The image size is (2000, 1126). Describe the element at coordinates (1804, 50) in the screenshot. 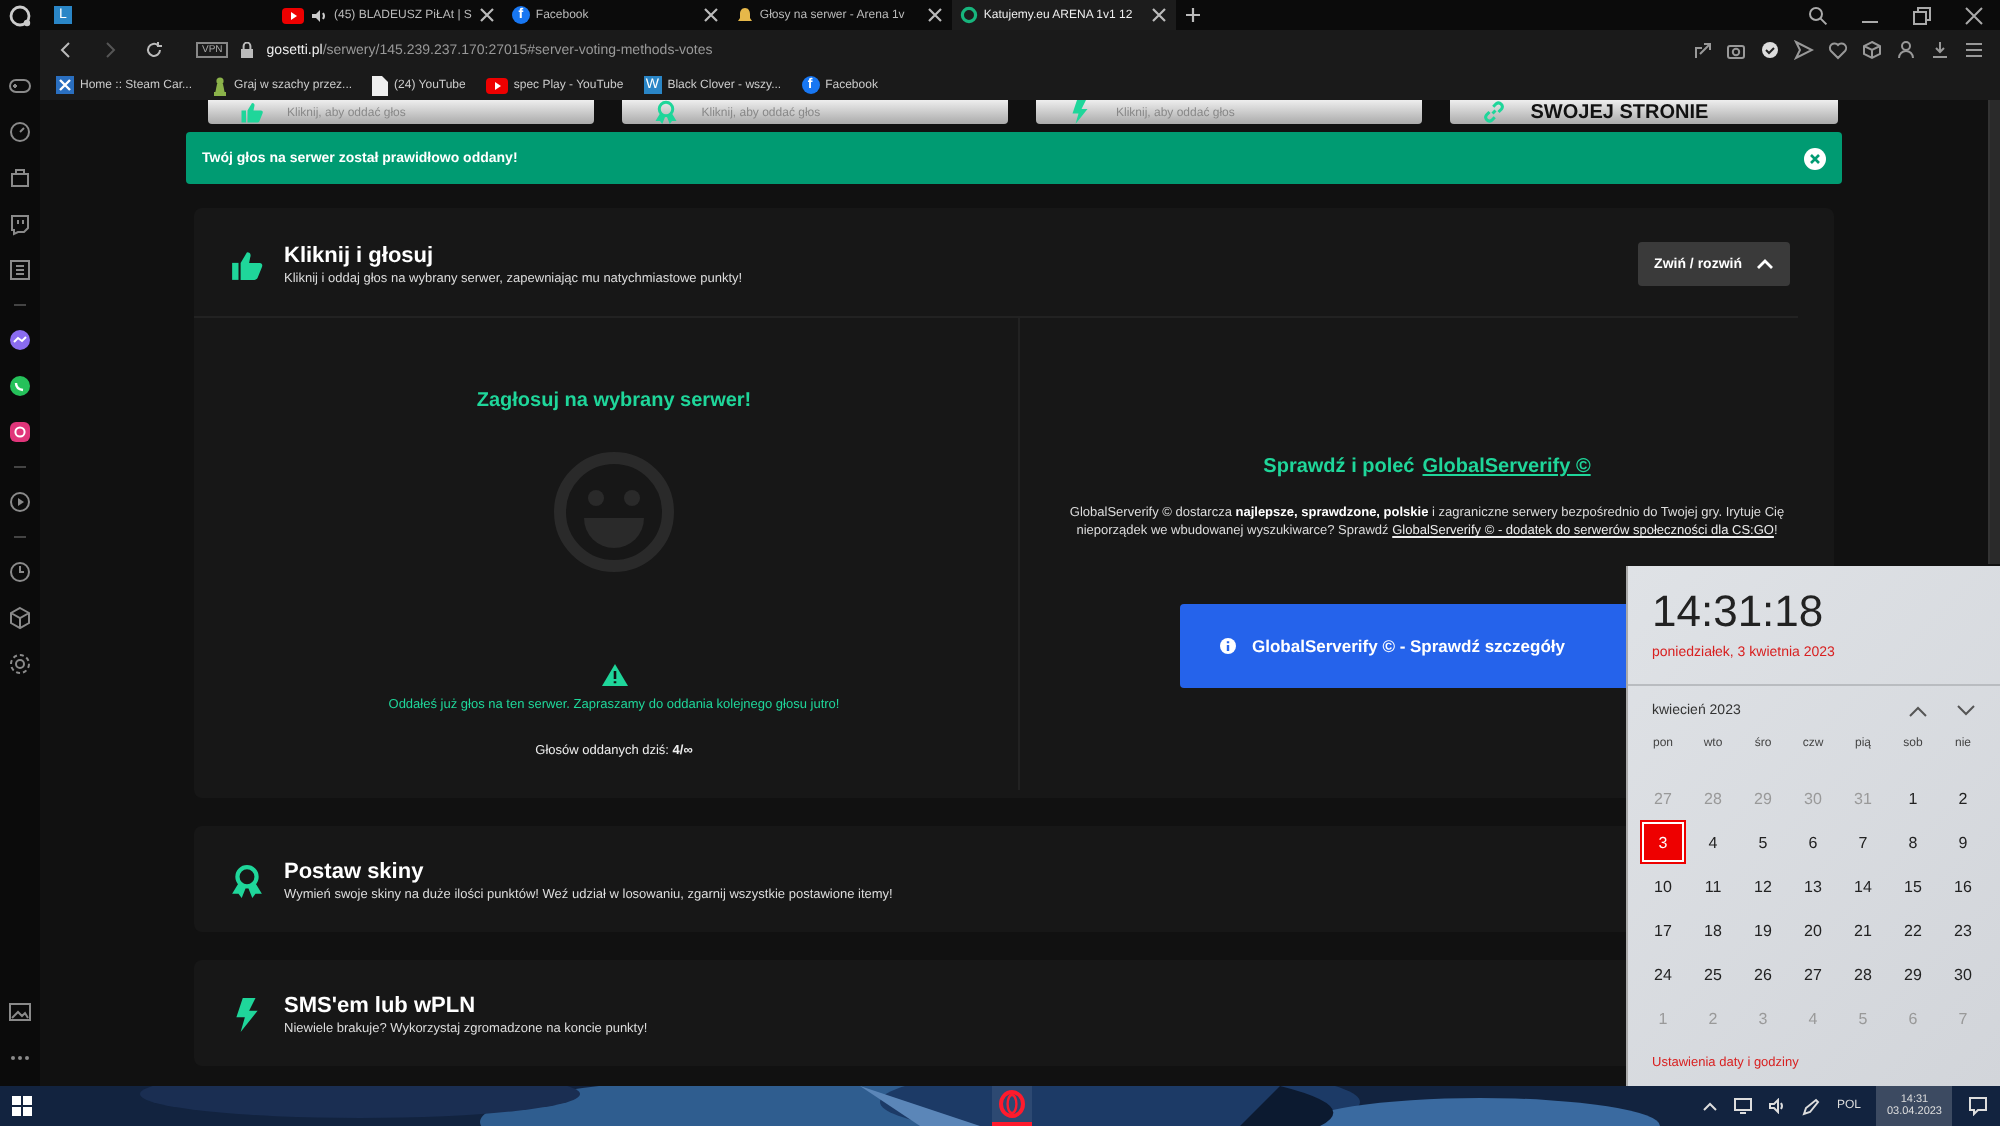

I see `send-icon` at that location.